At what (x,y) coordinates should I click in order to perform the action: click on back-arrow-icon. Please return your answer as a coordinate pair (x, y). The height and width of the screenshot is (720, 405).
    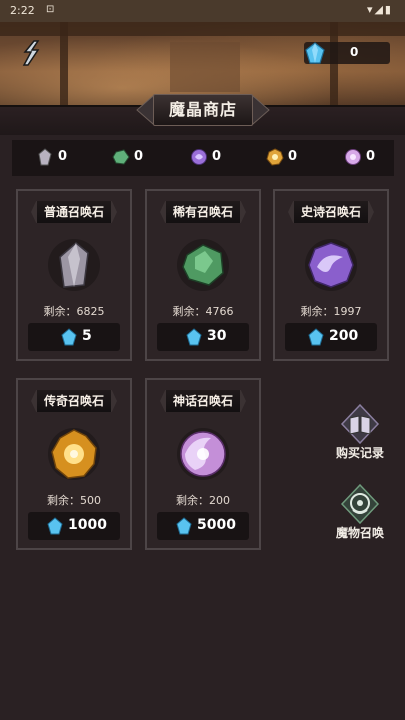
    Looking at the image, I should click on (31, 53).